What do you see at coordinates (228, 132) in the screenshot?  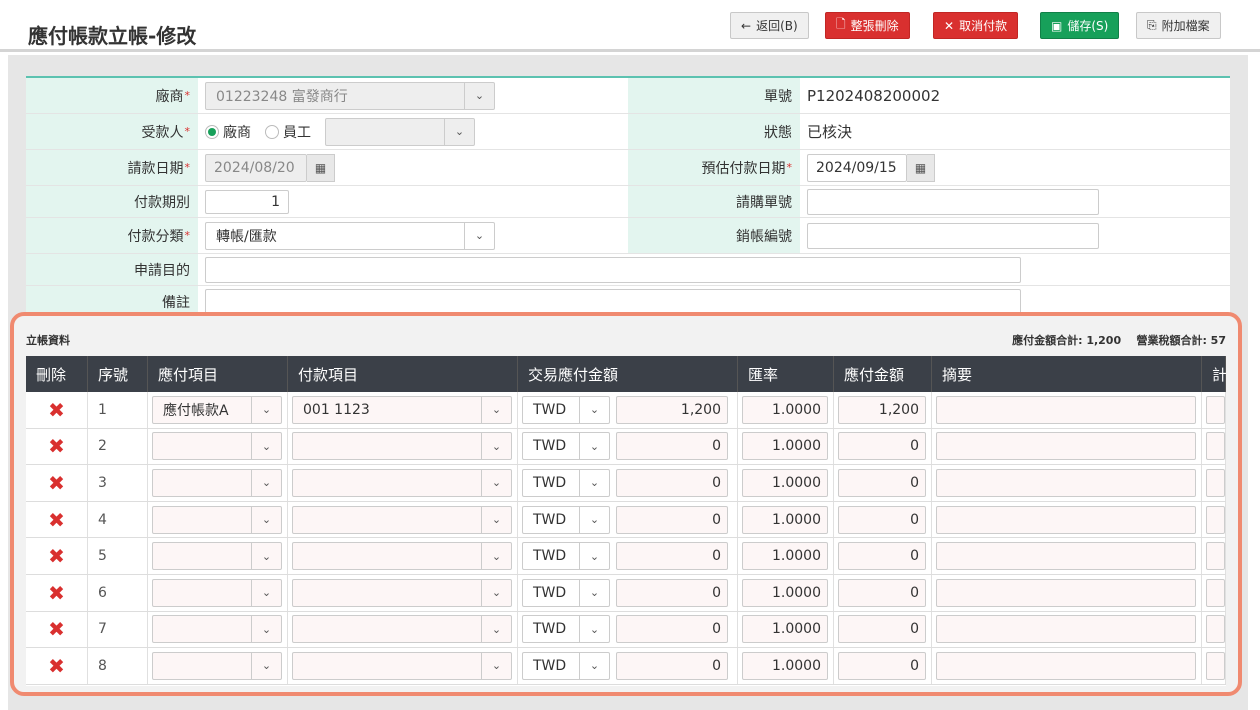 I see `payee-radio-vendor: 廠商` at bounding box center [228, 132].